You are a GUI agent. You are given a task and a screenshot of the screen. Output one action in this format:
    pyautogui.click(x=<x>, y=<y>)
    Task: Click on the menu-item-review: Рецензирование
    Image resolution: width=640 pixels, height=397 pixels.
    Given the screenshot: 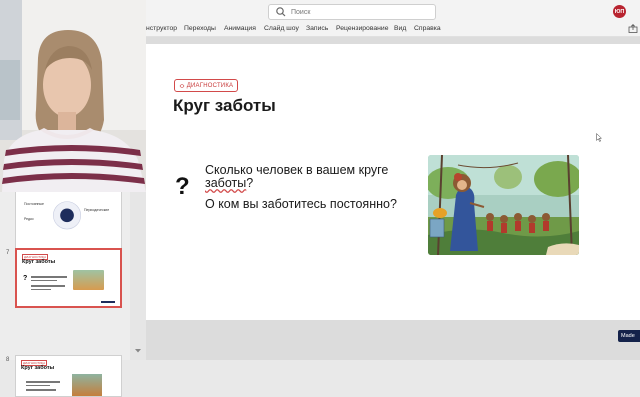 What is the action you would take?
    pyautogui.click(x=362, y=28)
    